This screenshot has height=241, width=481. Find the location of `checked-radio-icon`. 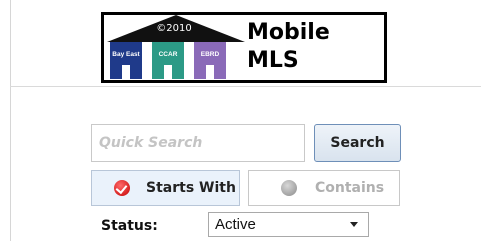

checked-radio-icon is located at coordinates (122, 188).